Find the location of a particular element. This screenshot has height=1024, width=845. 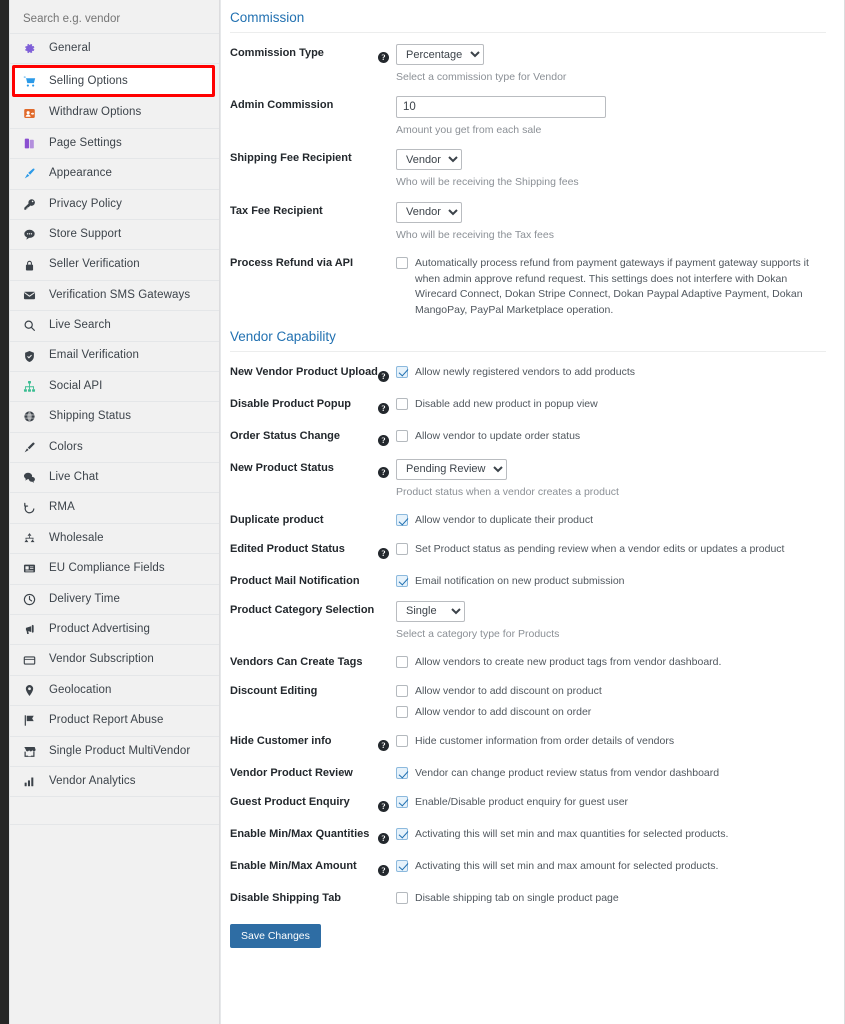

sidebar-item-single-product-multivendor: Single Product MultiVendor is located at coordinates (114, 752).